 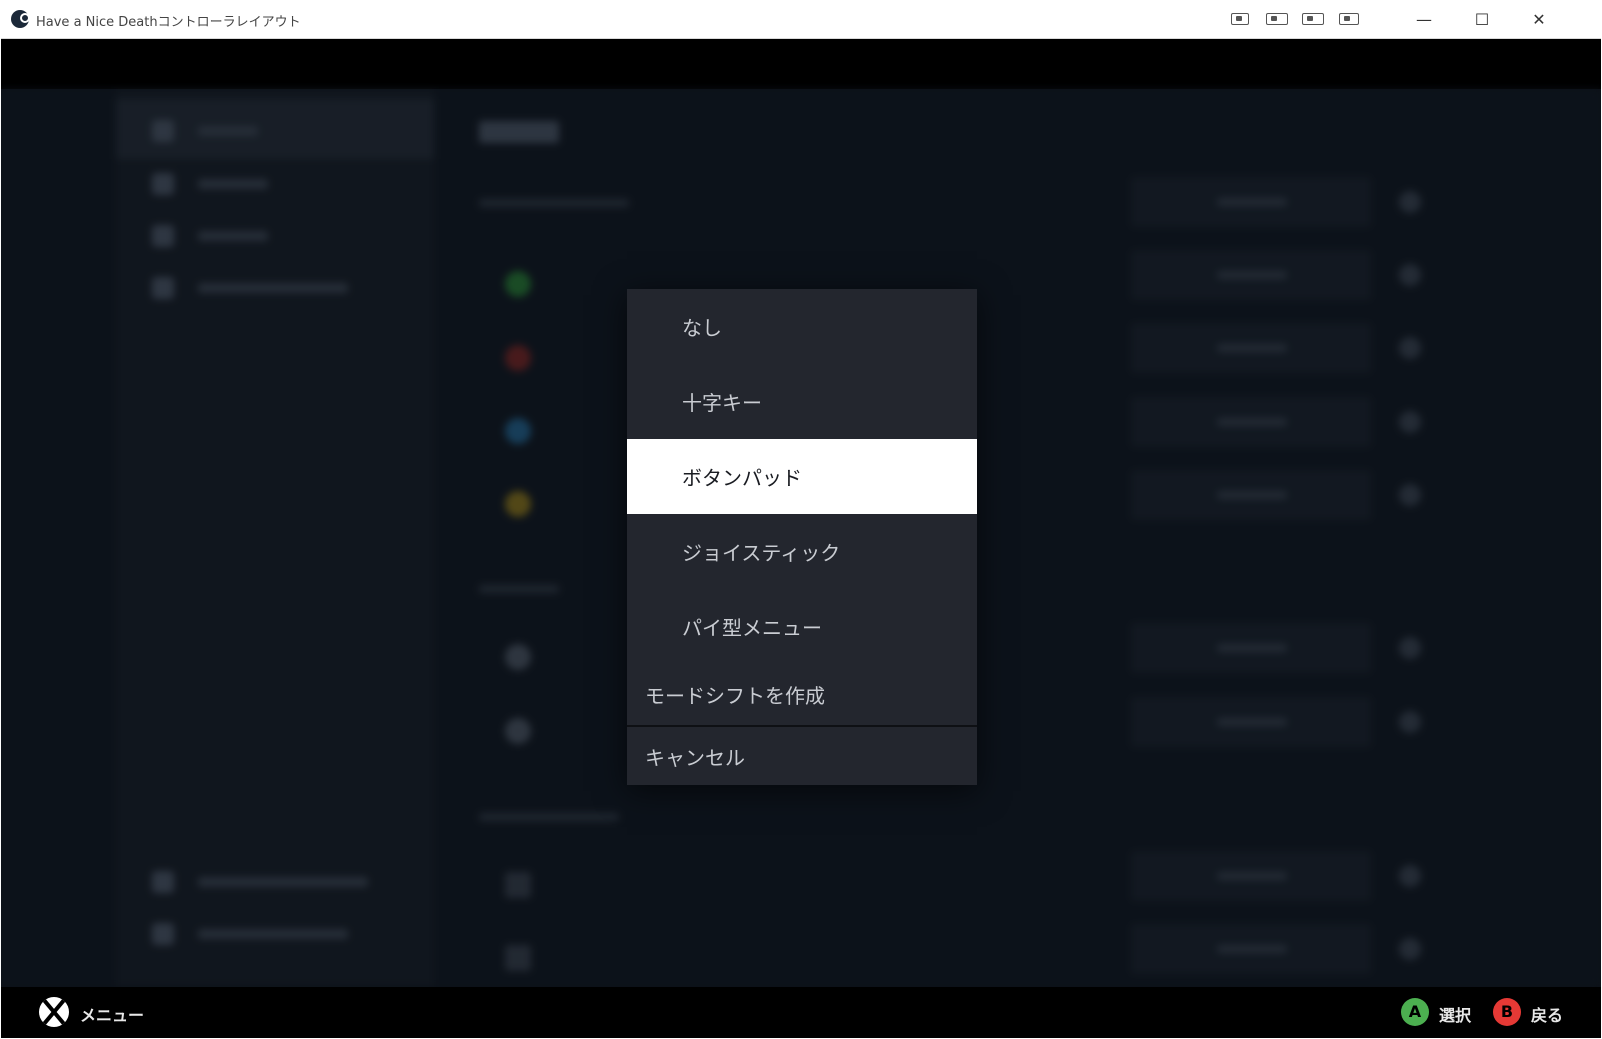 I want to click on blurred-a-glyph, so click(x=518, y=284).